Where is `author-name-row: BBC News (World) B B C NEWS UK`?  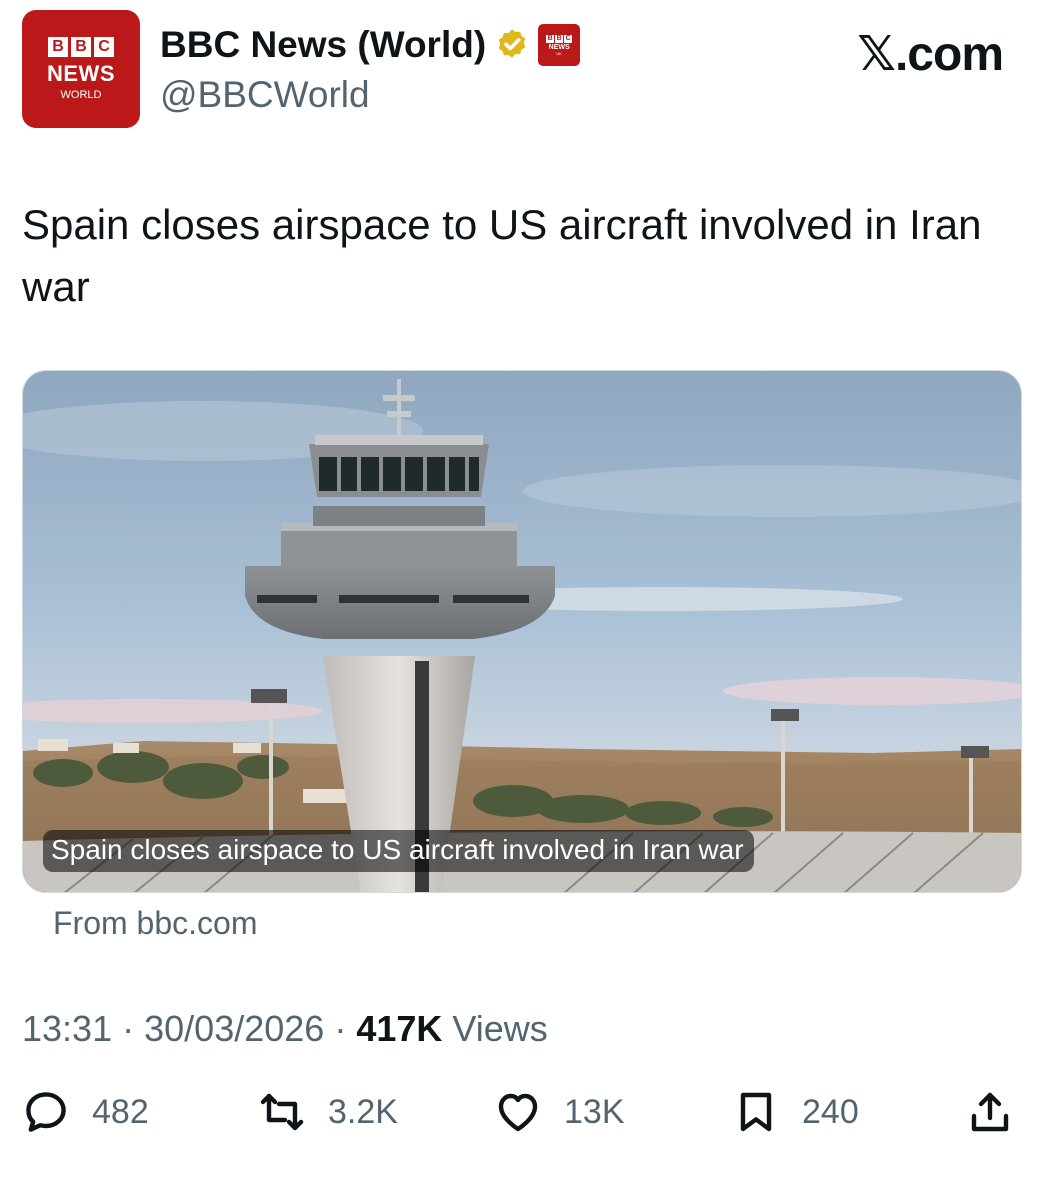
author-name-row: BBC News (World) B B C NEWS UK is located at coordinates (370, 45).